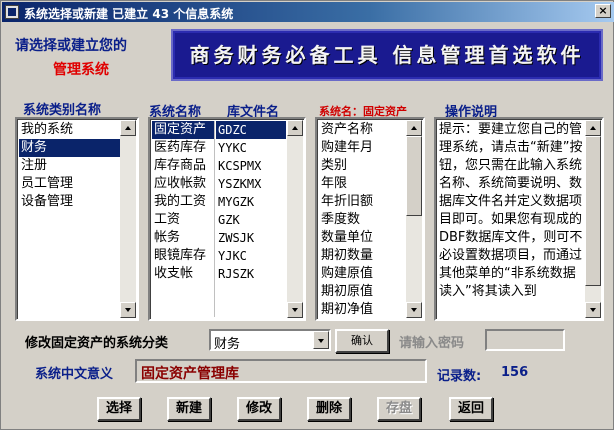  What do you see at coordinates (129, 14) in the screenshot?
I see `window-title: 系统选择或新建 已建立 43 个信息系统` at bounding box center [129, 14].